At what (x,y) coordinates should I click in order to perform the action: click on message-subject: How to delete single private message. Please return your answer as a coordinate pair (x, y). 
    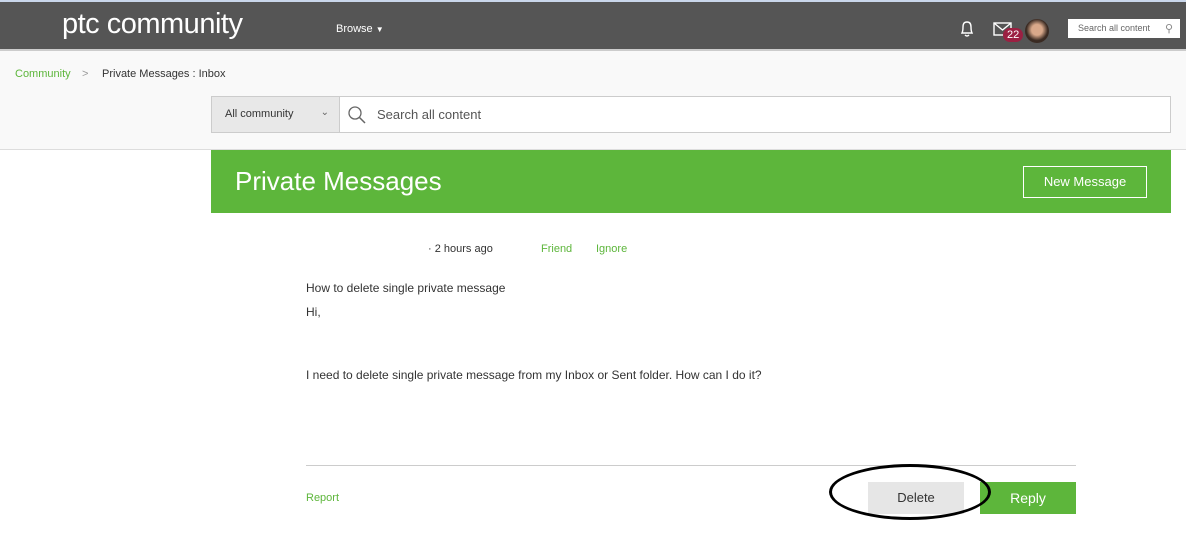
    Looking at the image, I should click on (406, 288).